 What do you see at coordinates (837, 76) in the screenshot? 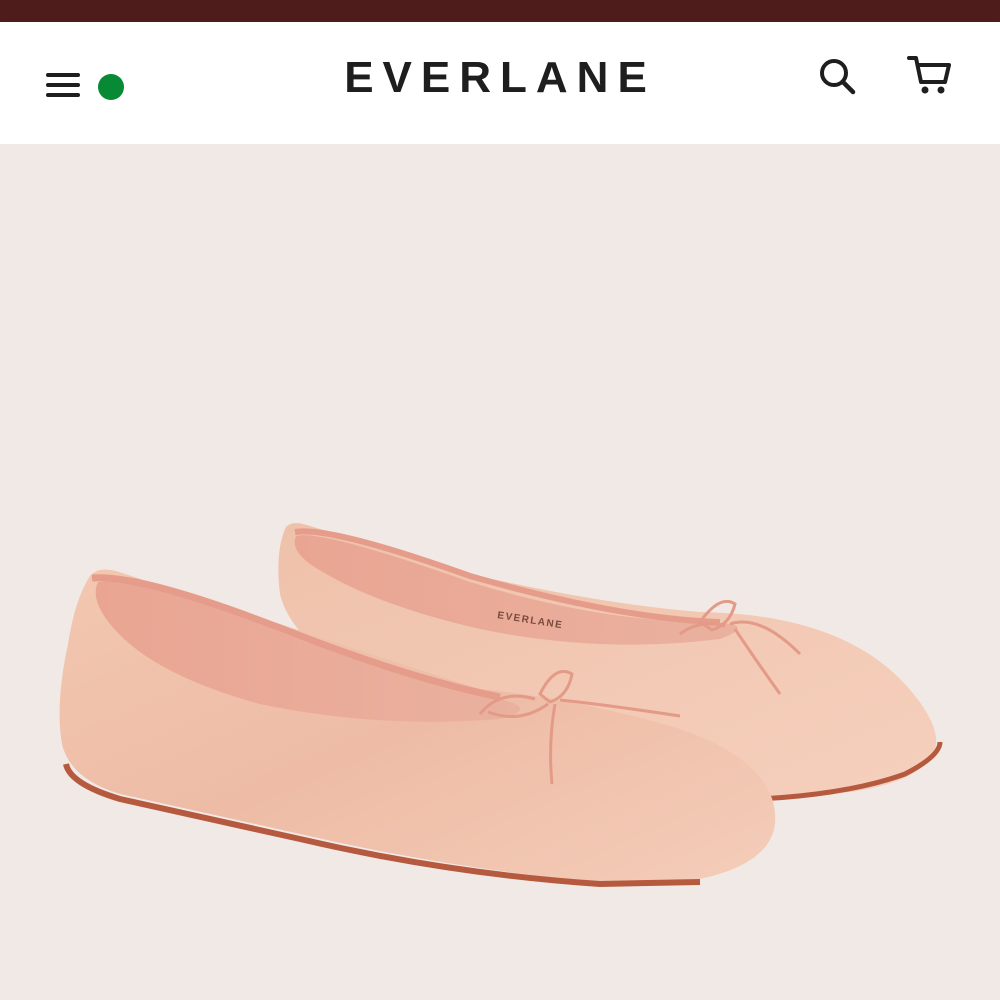
I see `search-icon` at bounding box center [837, 76].